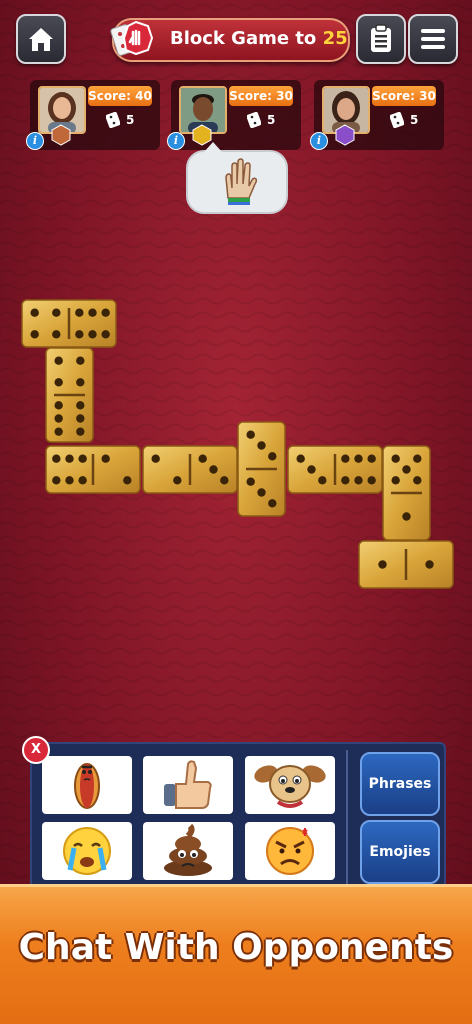 Image resolution: width=472 pixels, height=1024 pixels. I want to click on poop-face-icon, so click(188, 850).